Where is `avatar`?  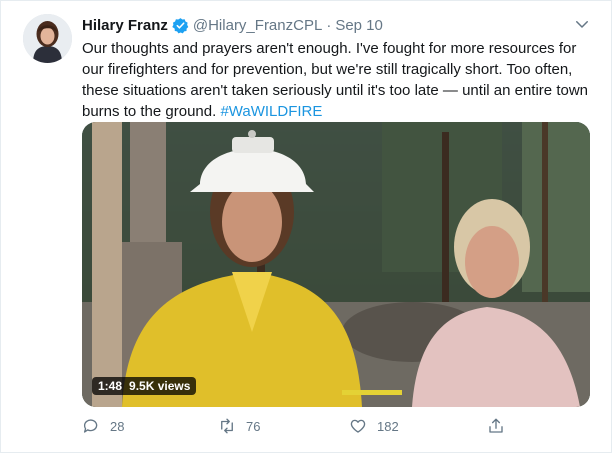 avatar is located at coordinates (47, 38).